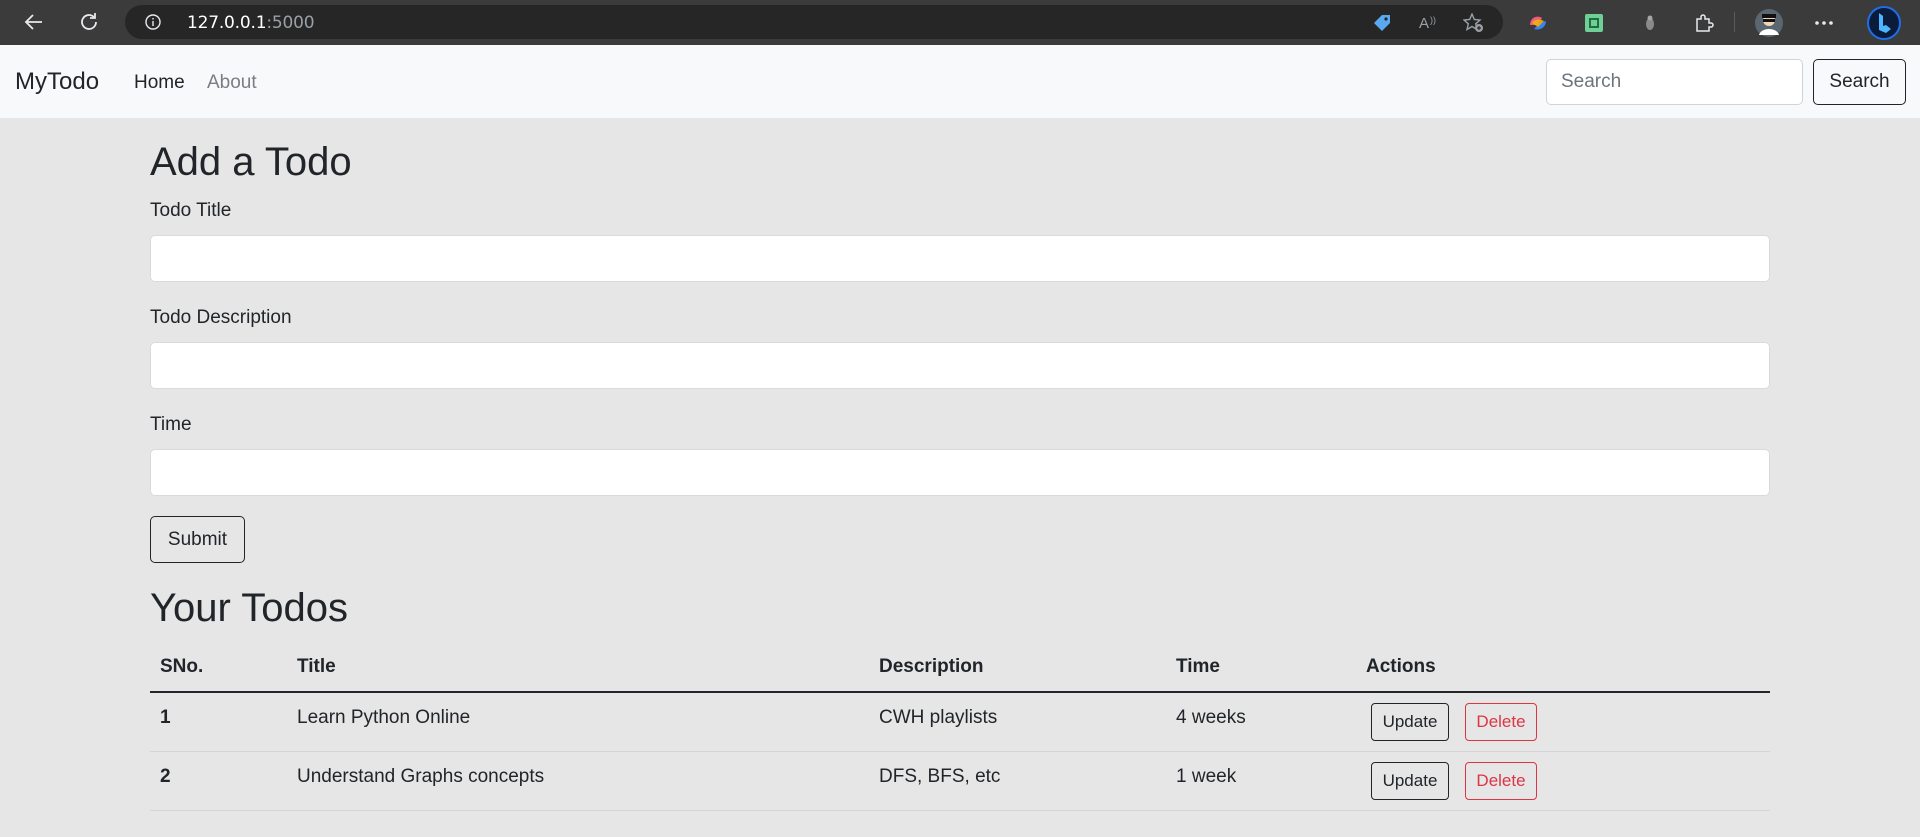 The width and height of the screenshot is (1920, 837). What do you see at coordinates (182, 666) in the screenshot?
I see `column-header-sno: SNo.` at bounding box center [182, 666].